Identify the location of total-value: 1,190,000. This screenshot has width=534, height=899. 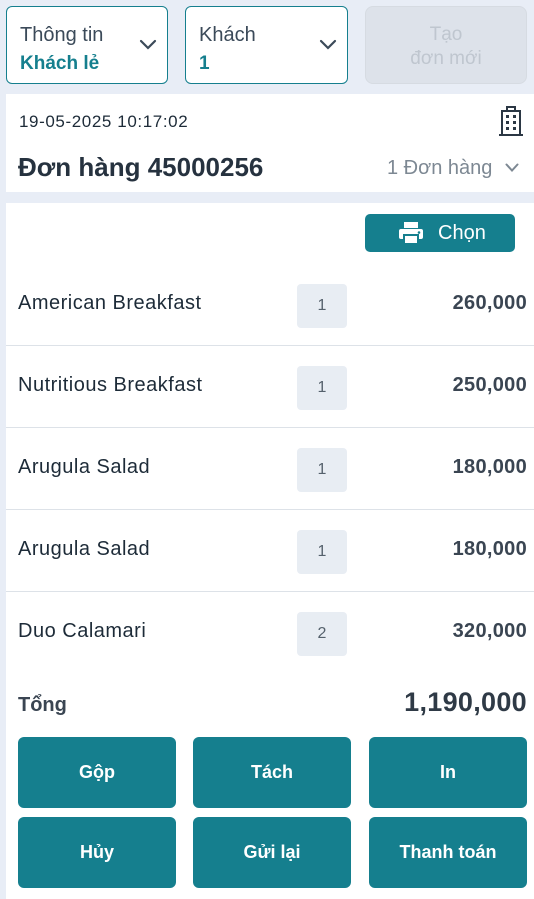
(465, 702).